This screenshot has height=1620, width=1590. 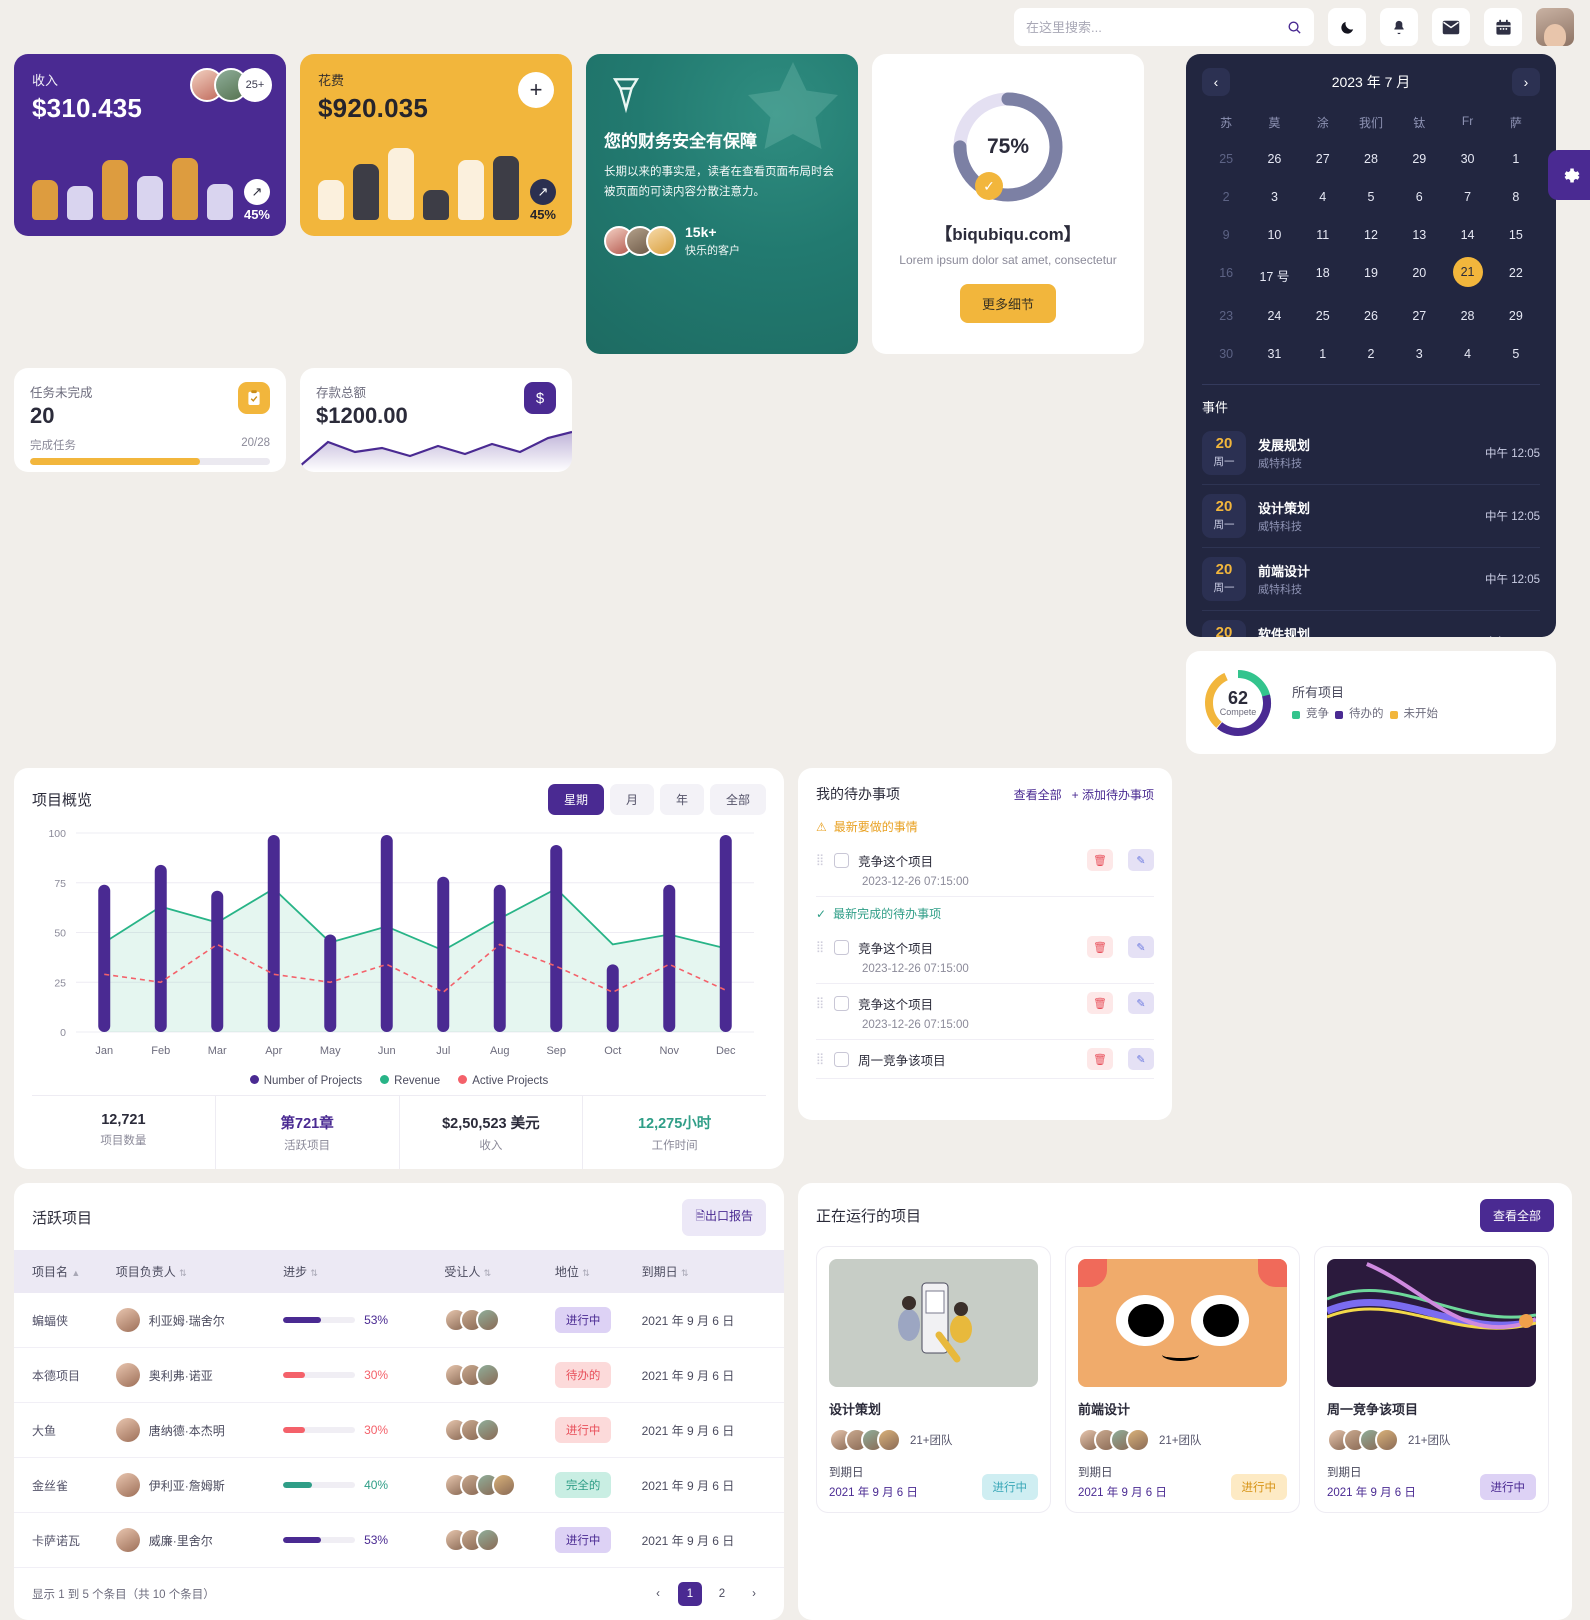 What do you see at coordinates (436, 145) in the screenshot?
I see `expense-card: 花费 $920.035 + ↗ 45%` at bounding box center [436, 145].